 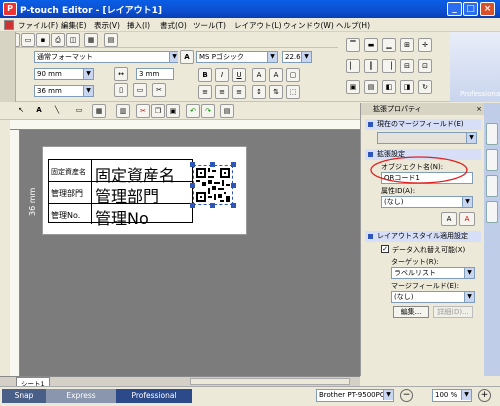 I want to click on cut-mark-icon: ✂, so click(x=159, y=90).